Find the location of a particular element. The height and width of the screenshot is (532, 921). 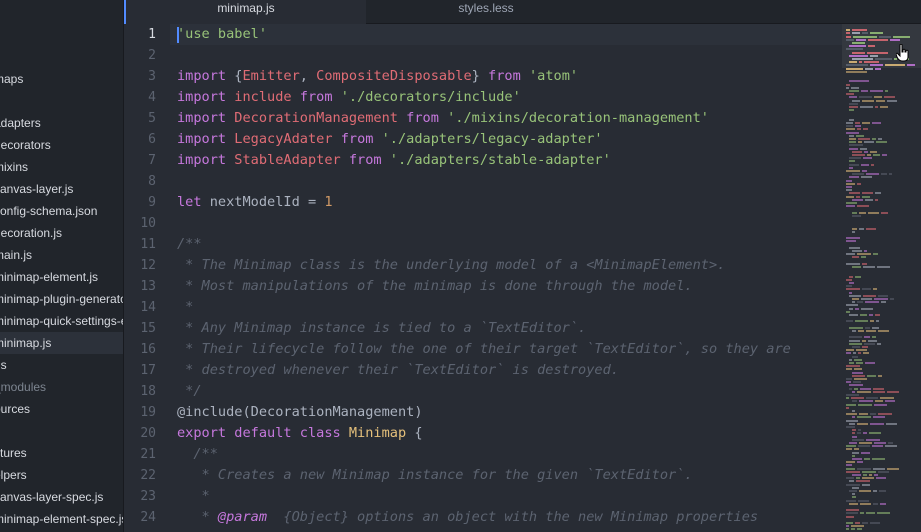

minimap is located at coordinates (881, 278).